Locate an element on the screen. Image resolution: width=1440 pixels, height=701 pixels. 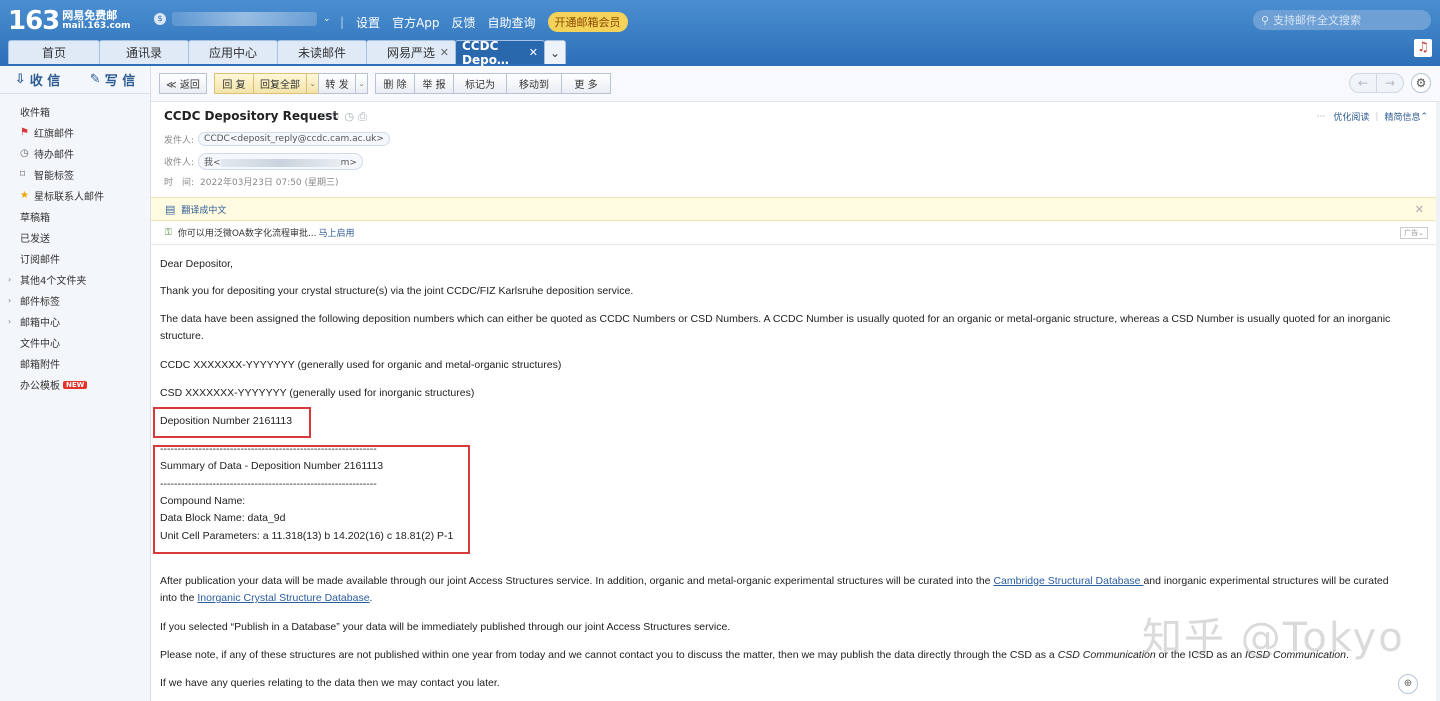
sidebar-item-attachments: 邮箱附件 is located at coordinates (75, 363).